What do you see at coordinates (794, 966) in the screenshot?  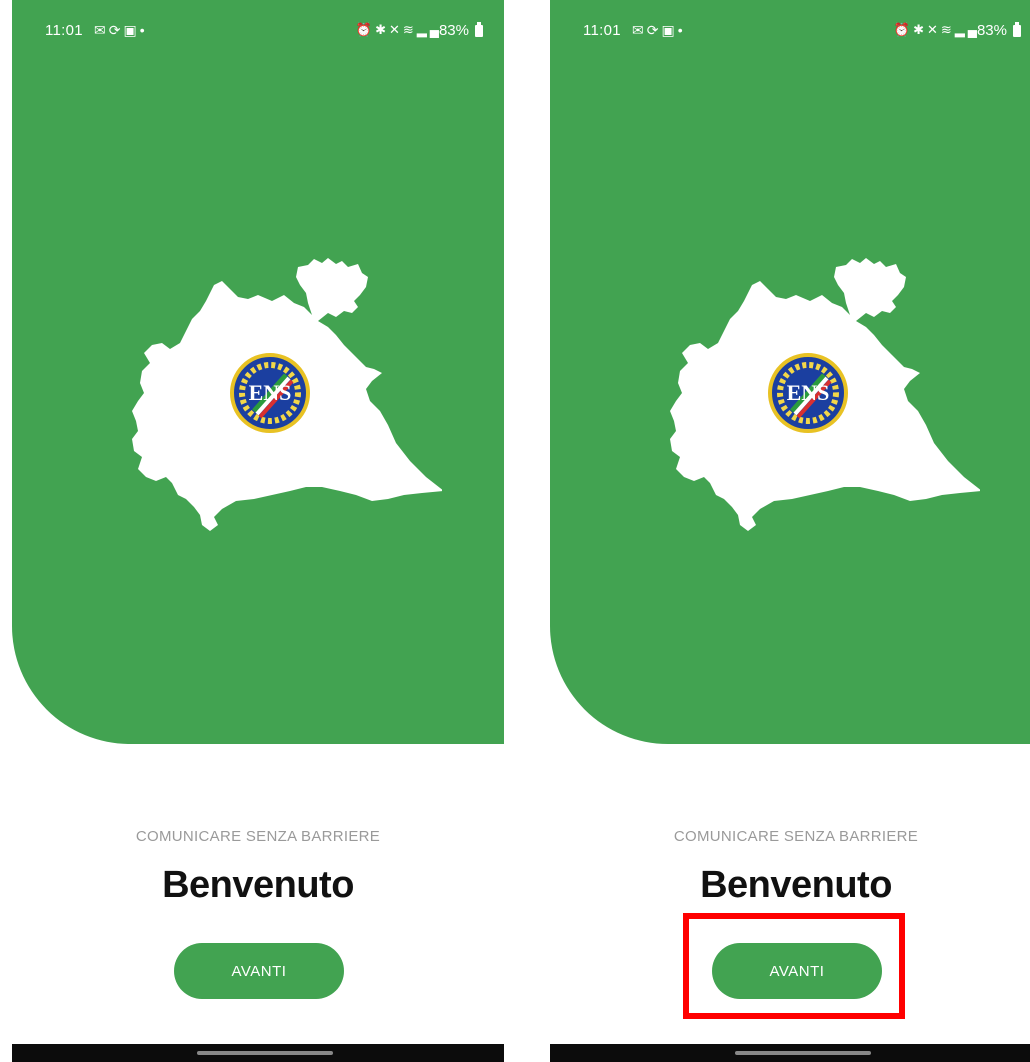 I see `avanti-button-highlight` at bounding box center [794, 966].